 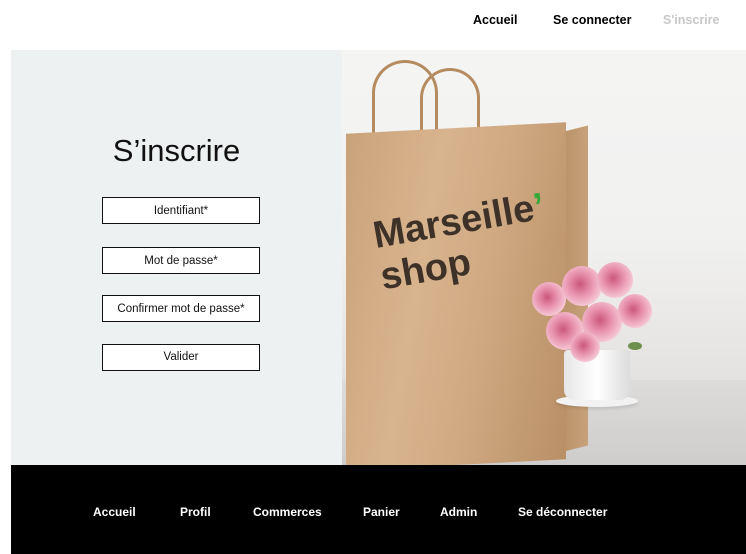 What do you see at coordinates (114, 512) in the screenshot?
I see `footer-link-accueil: Accueil` at bounding box center [114, 512].